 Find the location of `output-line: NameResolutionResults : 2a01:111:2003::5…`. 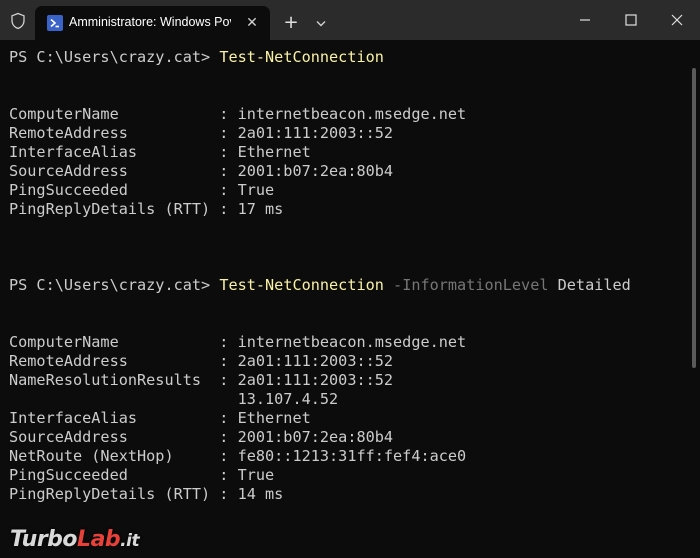

output-line: NameResolutionResults : 2a01:111:2003::5… is located at coordinates (201, 380).